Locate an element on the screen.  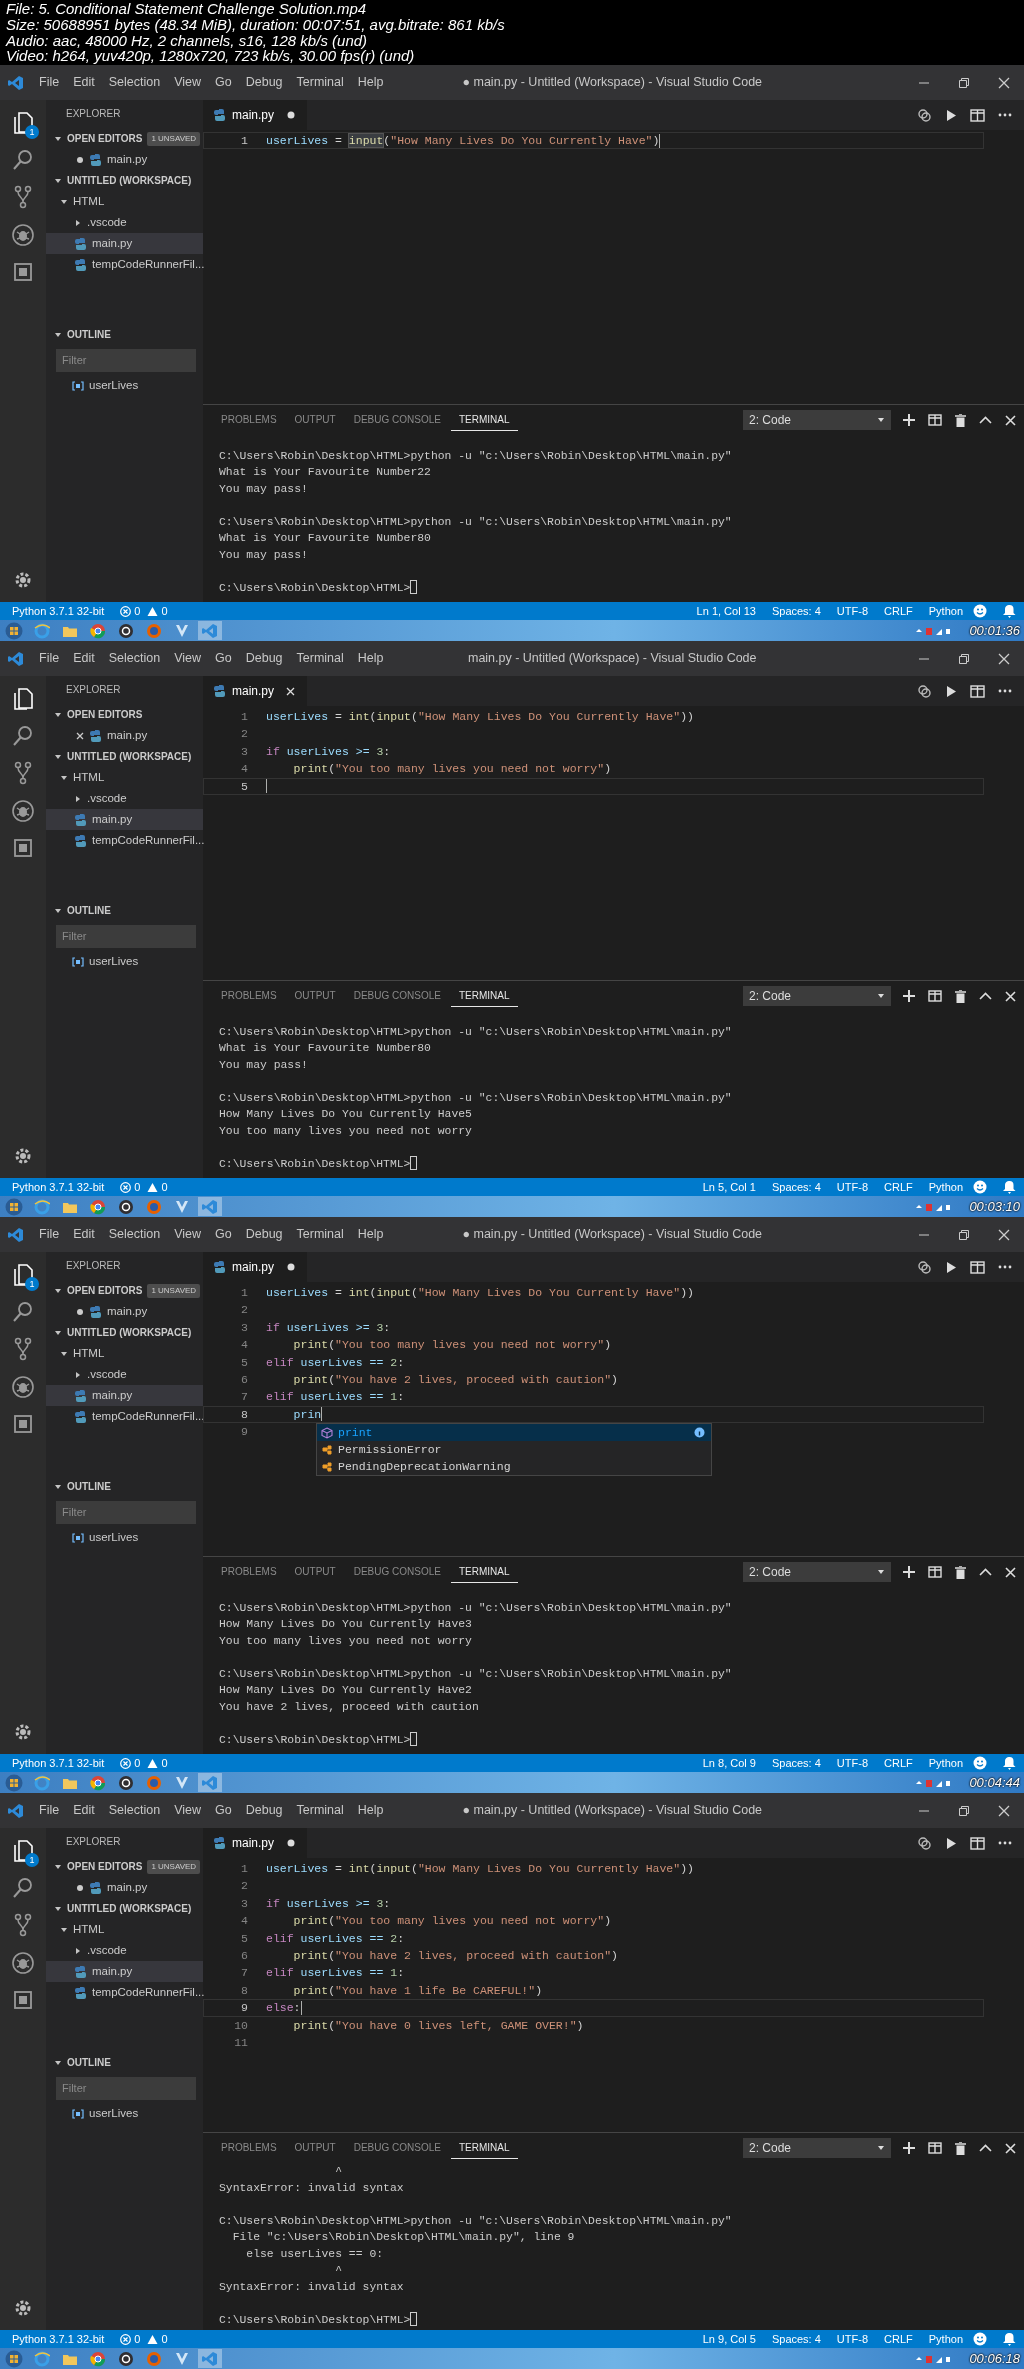
tree-item: main.py is located at coordinates (124, 1971).